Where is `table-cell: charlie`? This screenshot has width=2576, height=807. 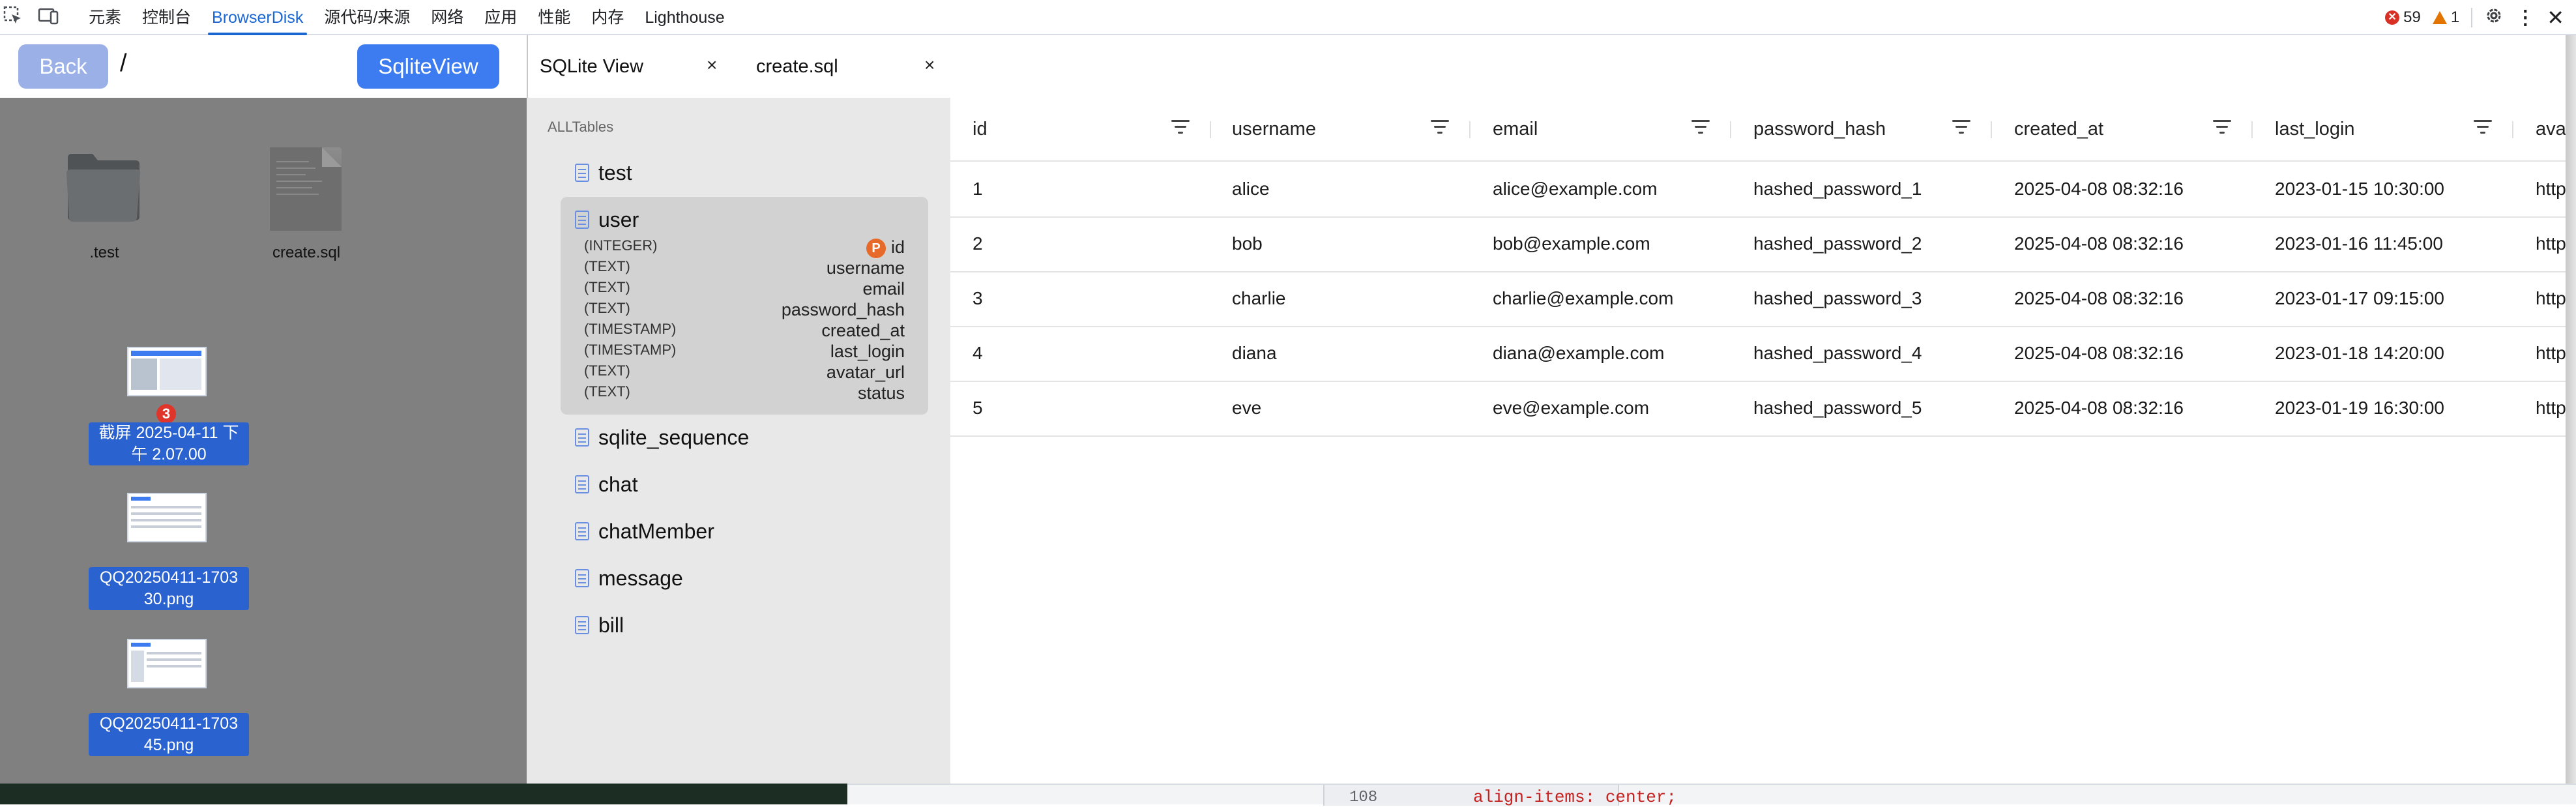 table-cell: charlie is located at coordinates (1258, 298).